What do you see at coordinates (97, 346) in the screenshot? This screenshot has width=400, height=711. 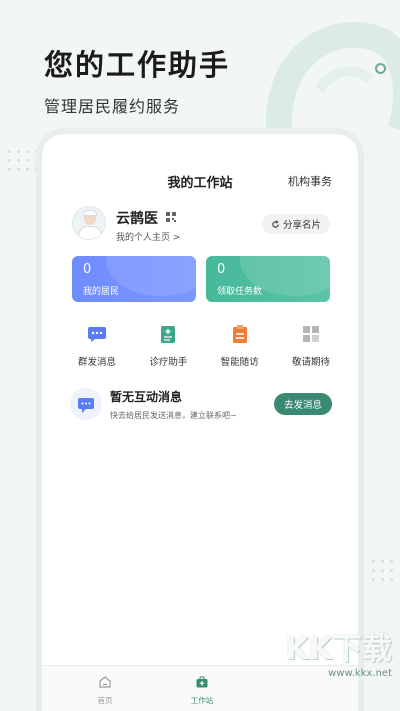 I see `shortcut-group-message: 群发消息` at bounding box center [97, 346].